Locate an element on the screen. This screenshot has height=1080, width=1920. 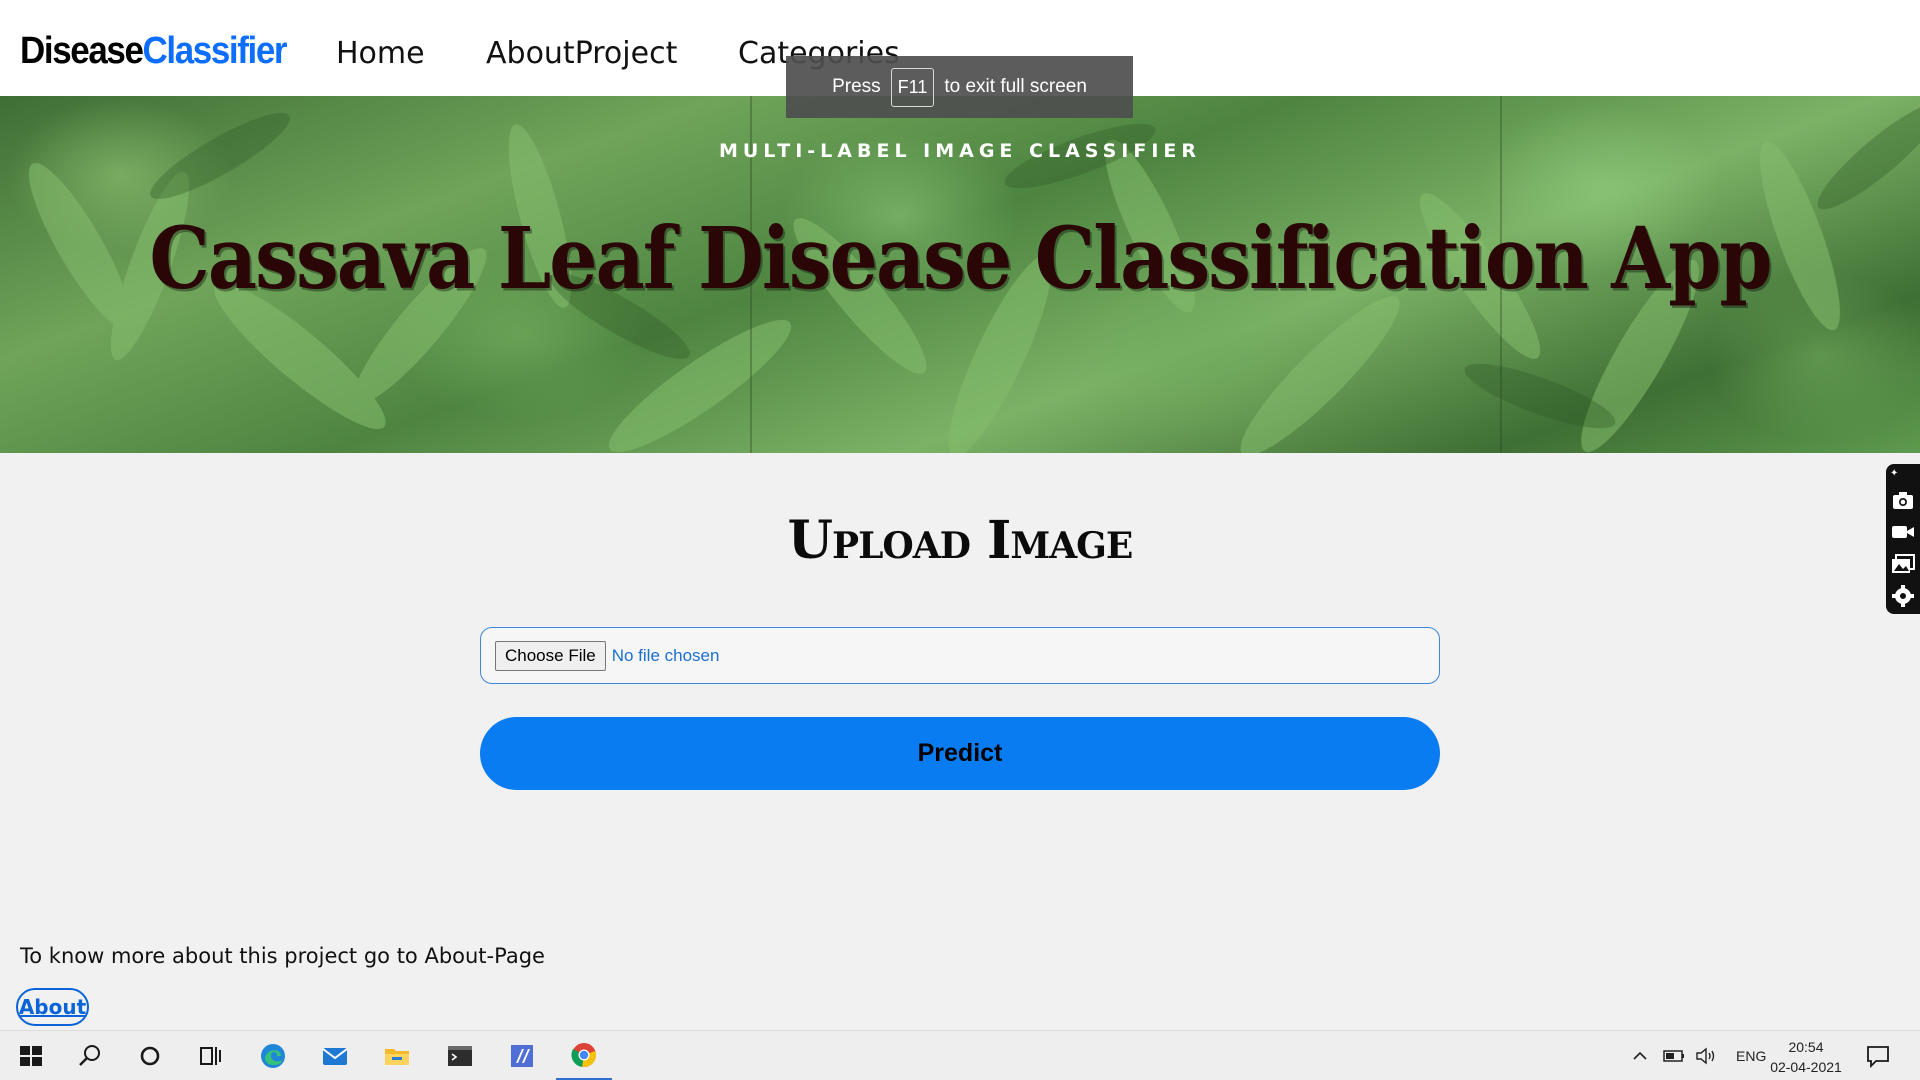
brand-part1: Disease is located at coordinates (82, 51).